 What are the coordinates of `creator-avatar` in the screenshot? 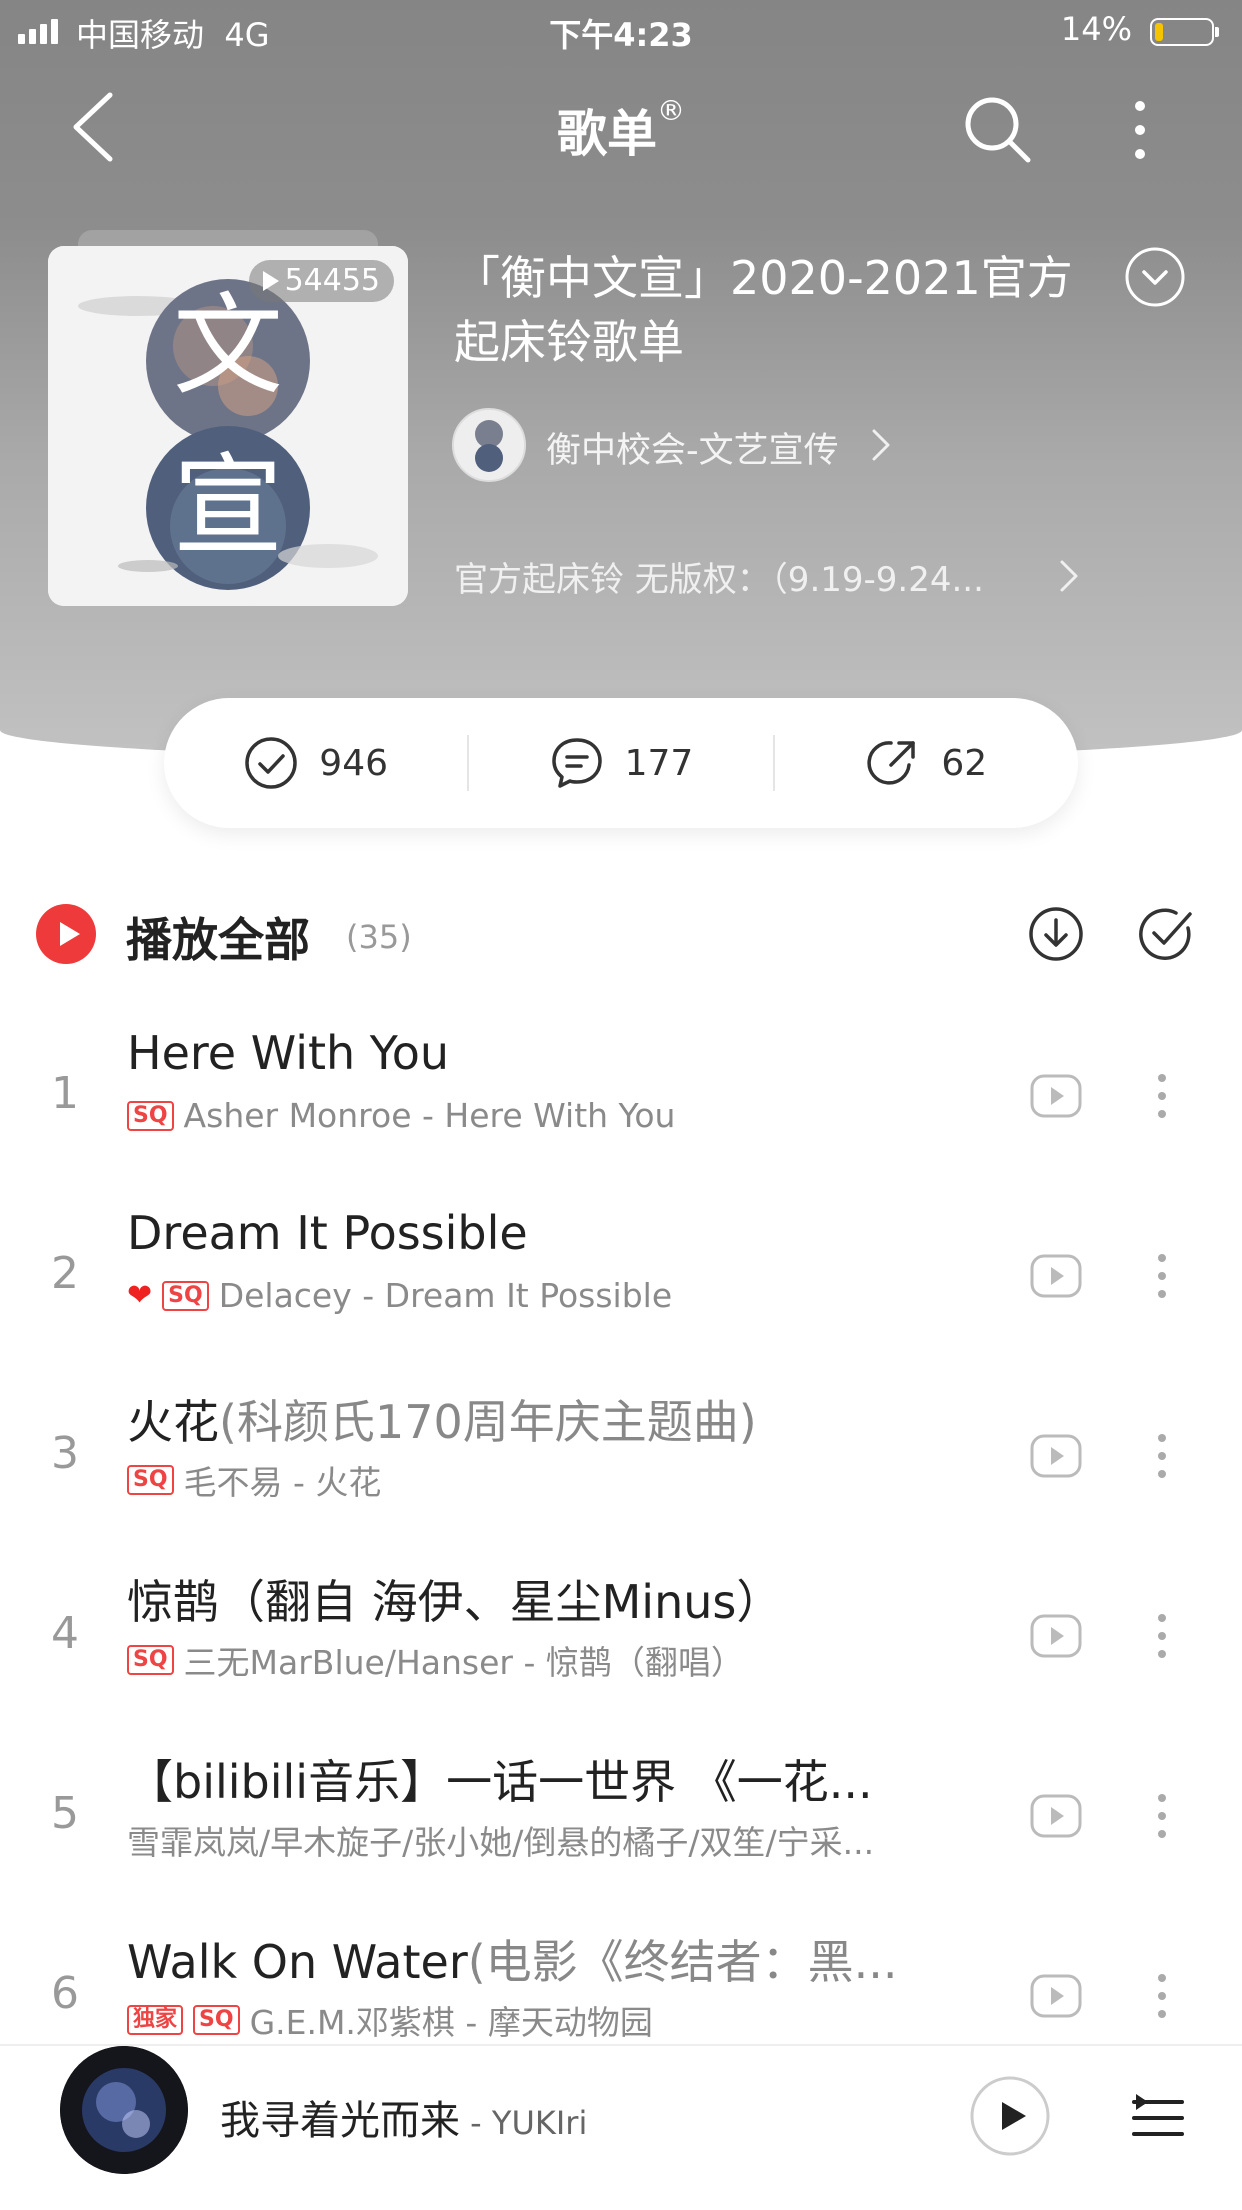 It's located at (489, 445).